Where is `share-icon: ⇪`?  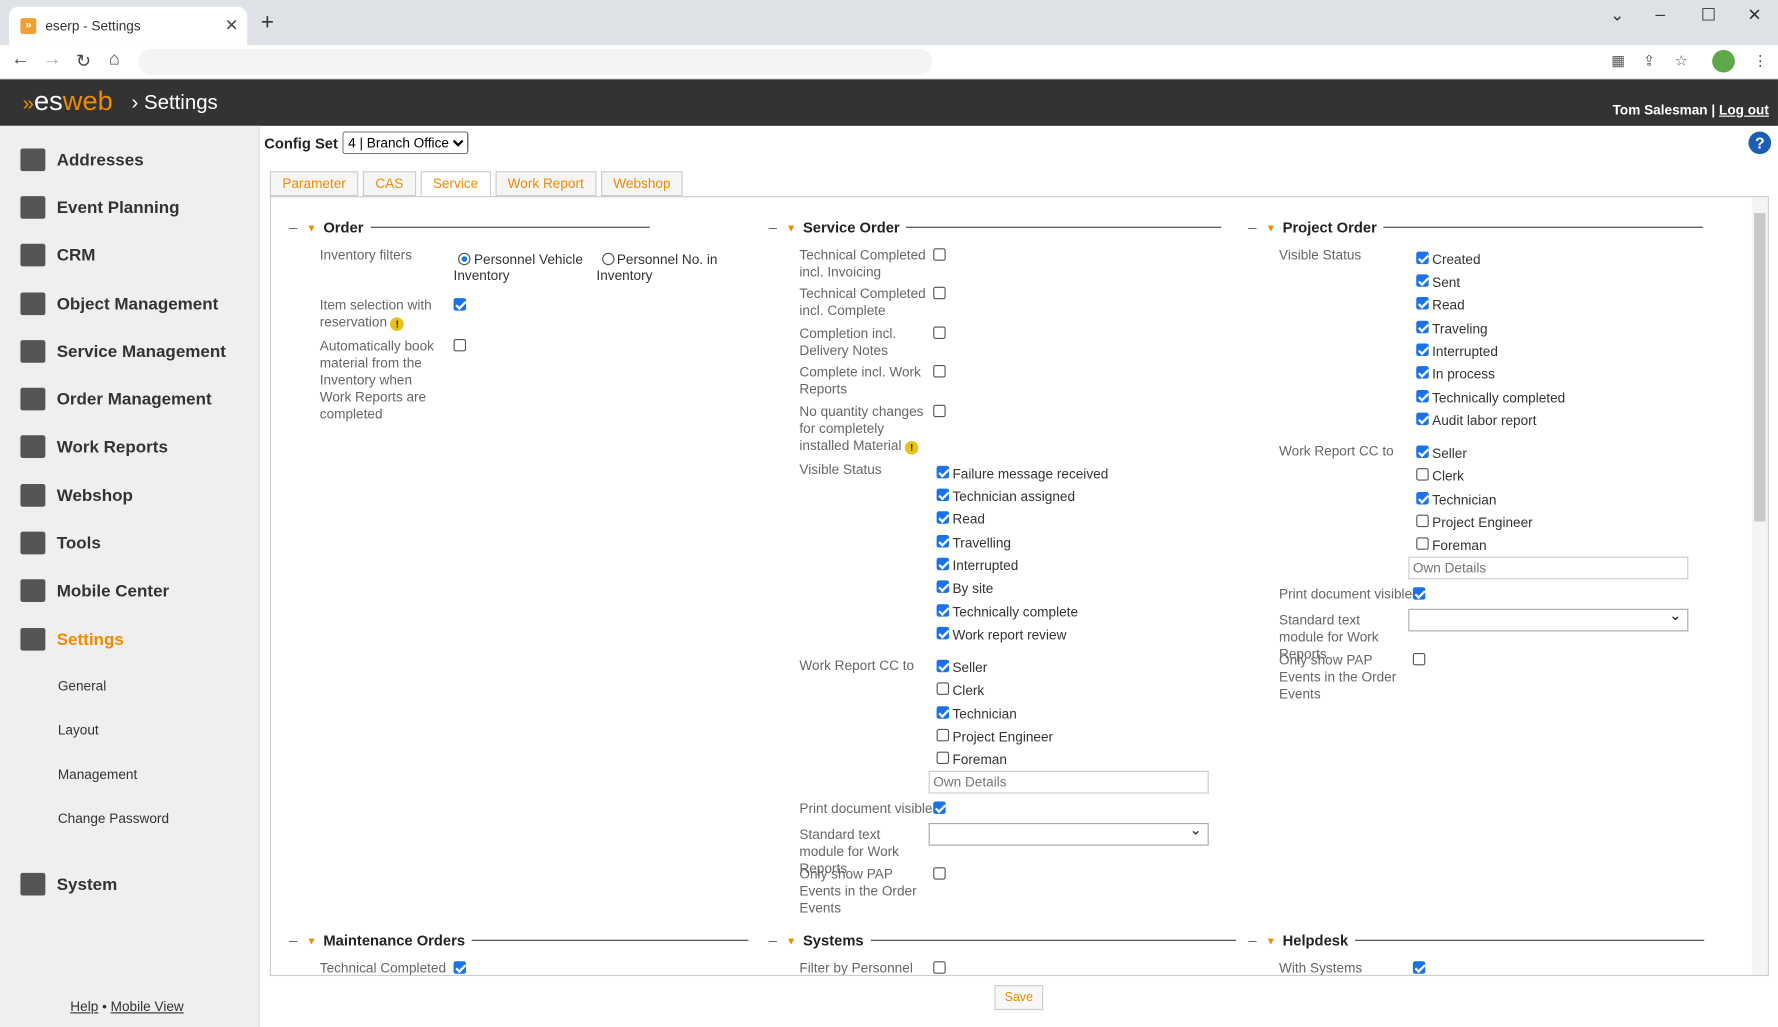
share-icon: ⇪ is located at coordinates (1649, 61).